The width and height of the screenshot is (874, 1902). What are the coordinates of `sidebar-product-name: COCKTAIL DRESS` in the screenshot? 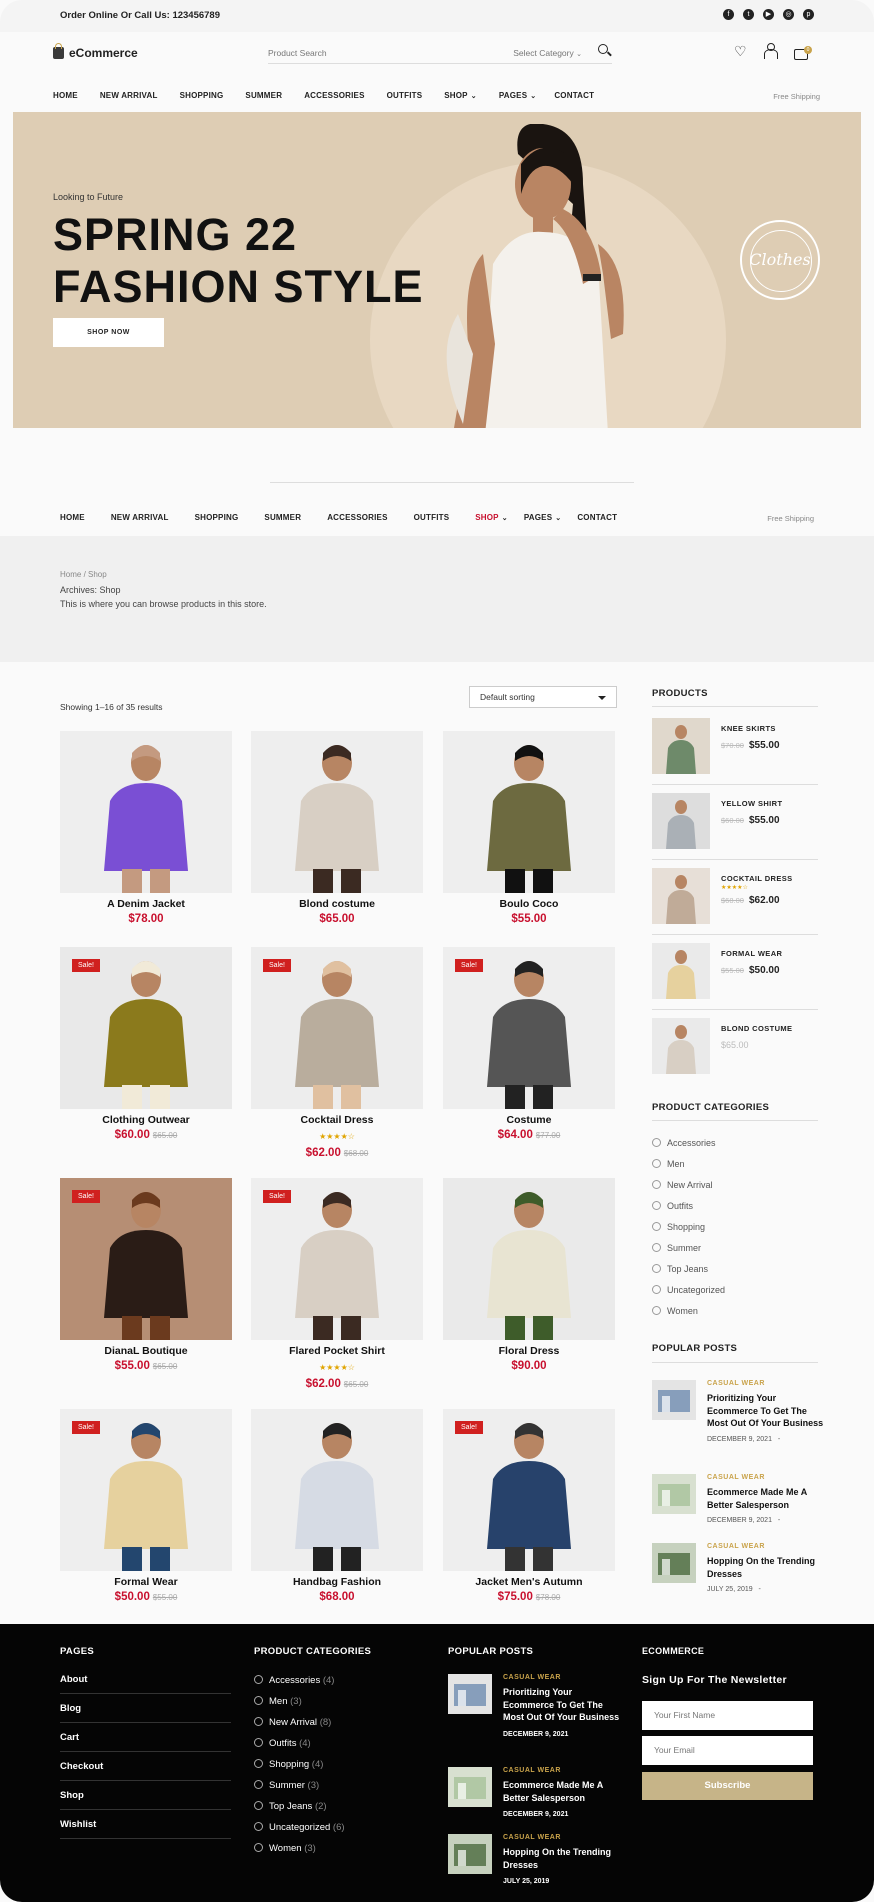 It's located at (757, 878).